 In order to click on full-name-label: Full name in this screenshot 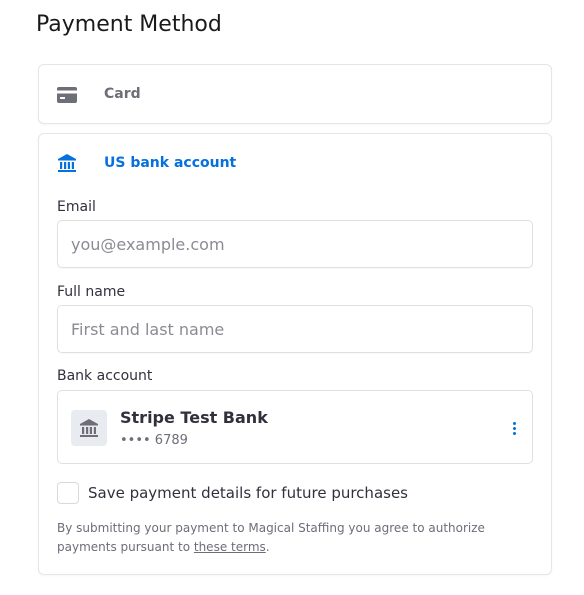, I will do `click(91, 292)`.